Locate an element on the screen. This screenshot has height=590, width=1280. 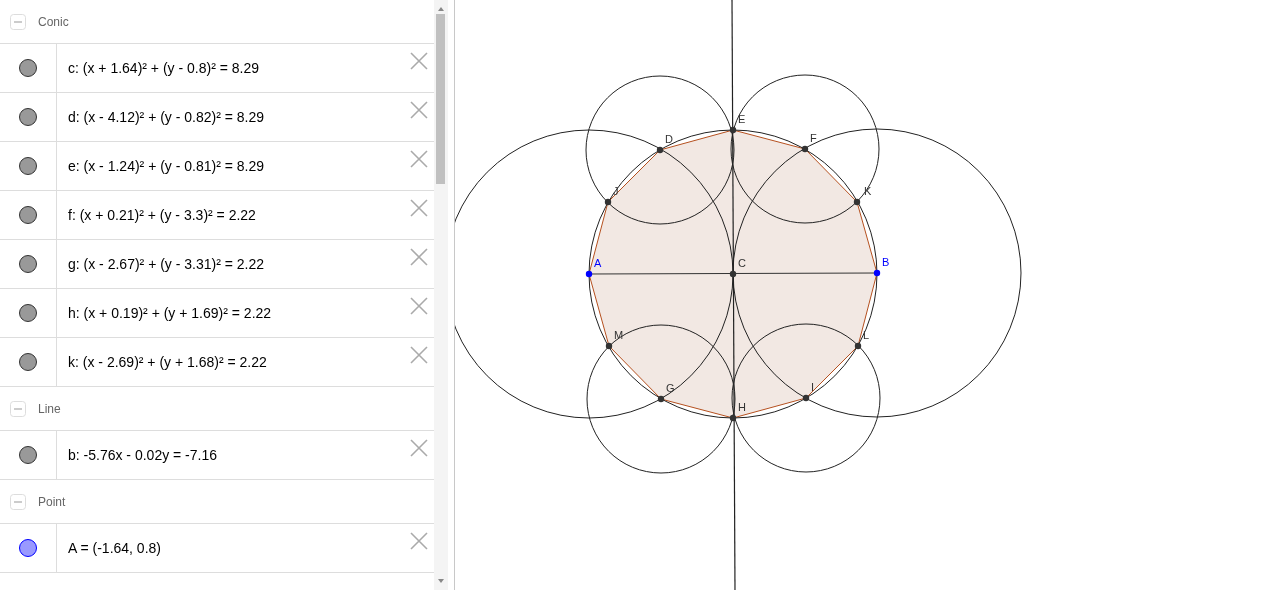
point-label: F is located at coordinates (813, 138).